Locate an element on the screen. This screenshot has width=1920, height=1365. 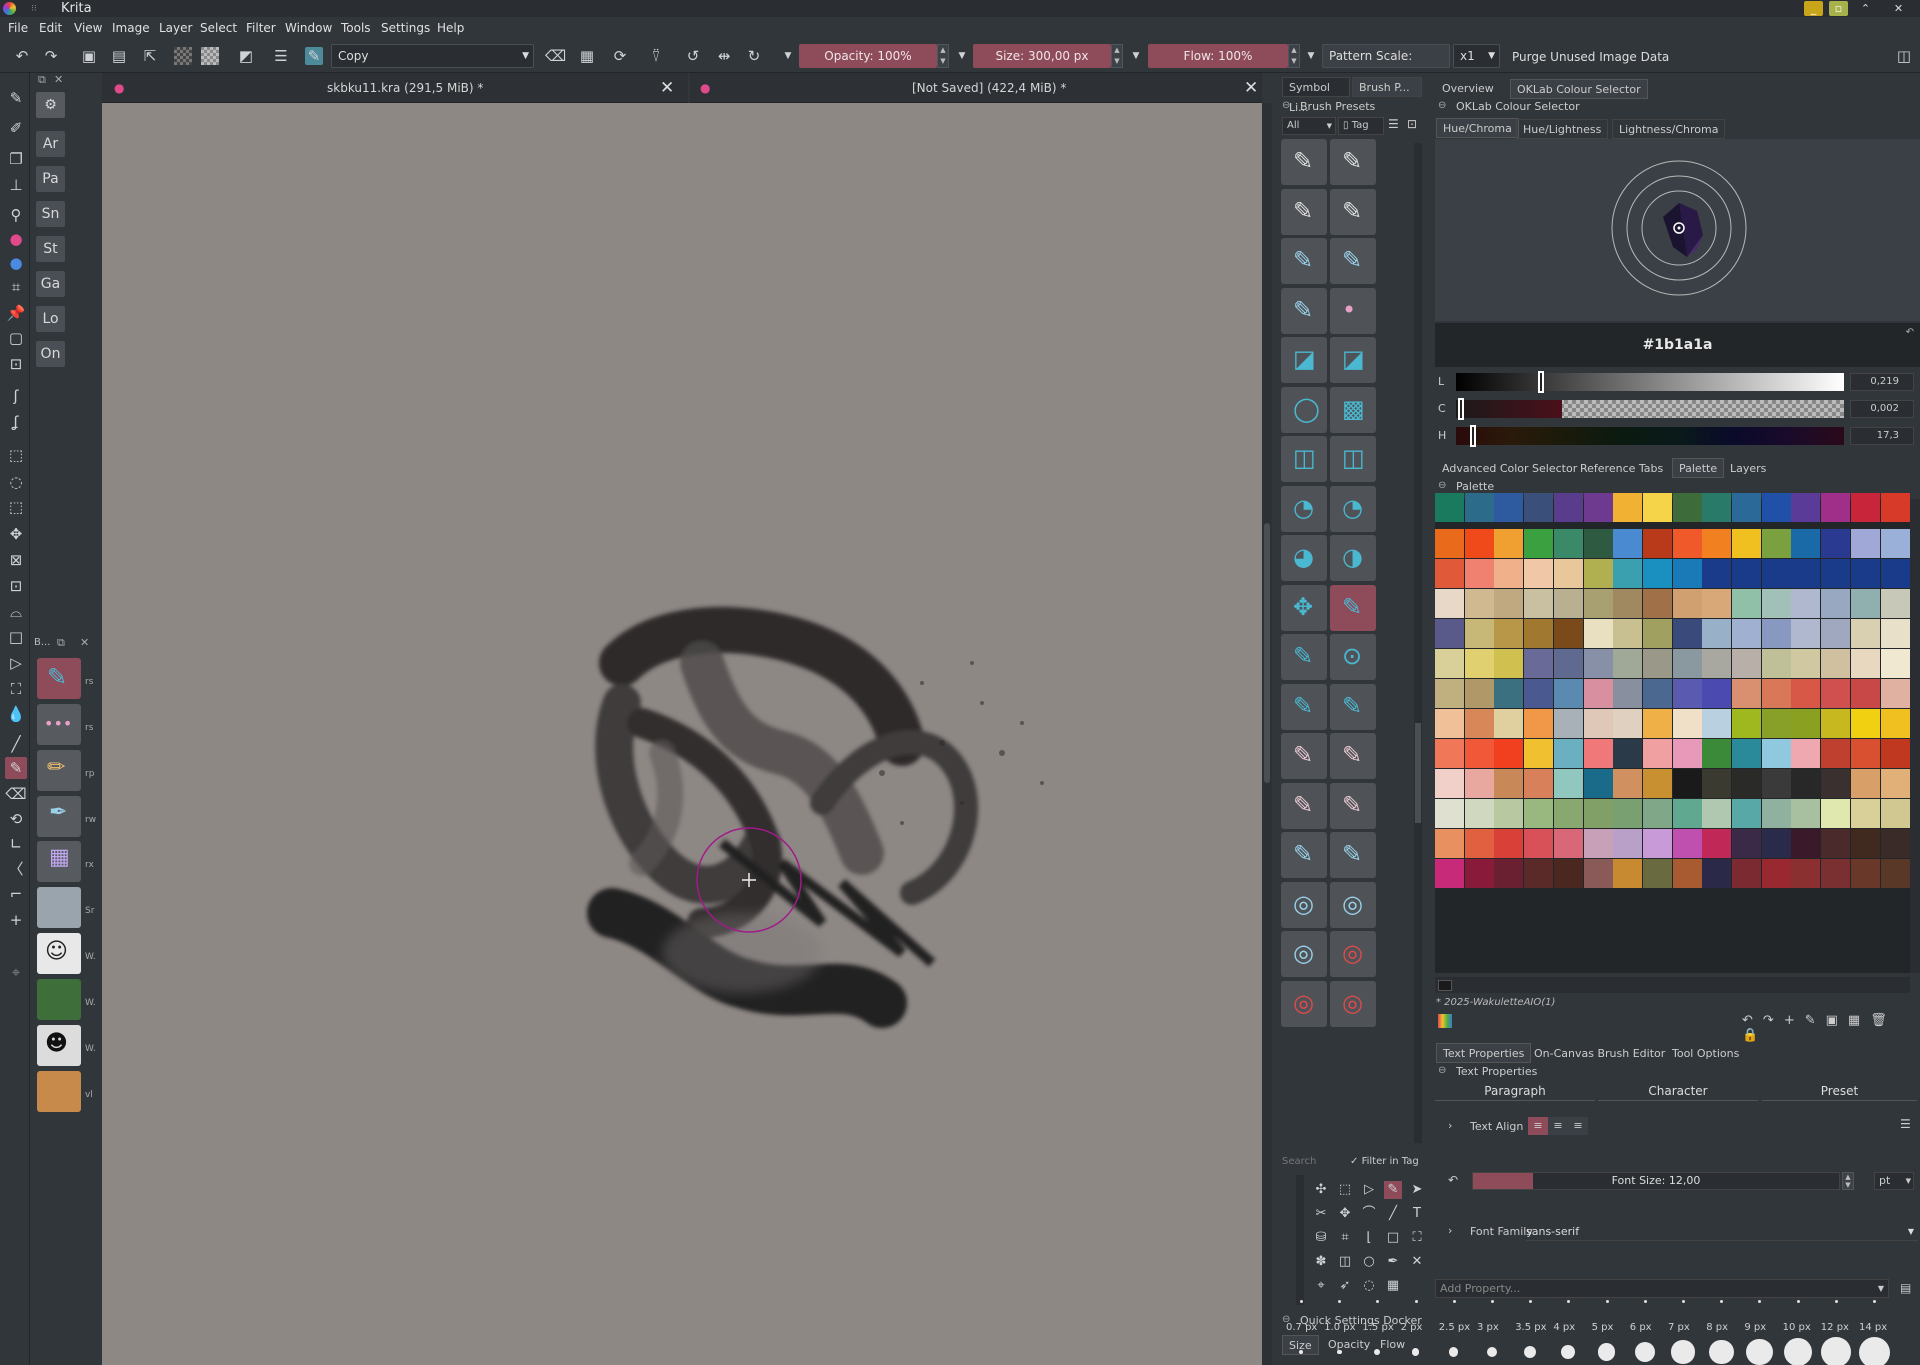
brush-preset-item: ⊙ is located at coordinates (1353, 657).